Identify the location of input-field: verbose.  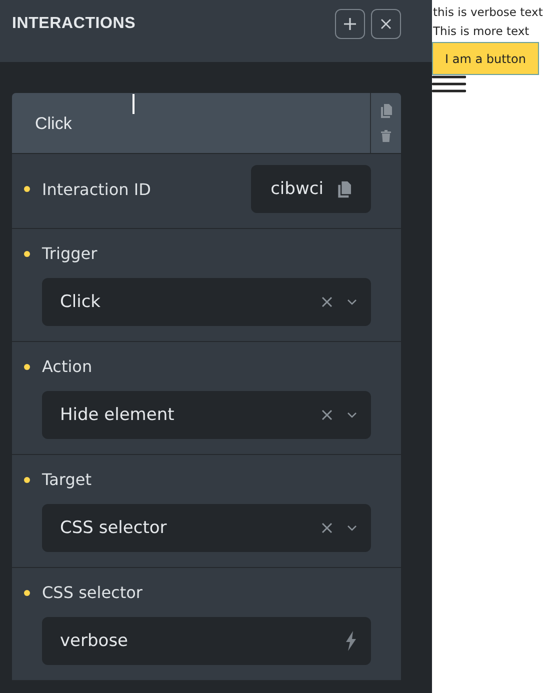
(206, 641).